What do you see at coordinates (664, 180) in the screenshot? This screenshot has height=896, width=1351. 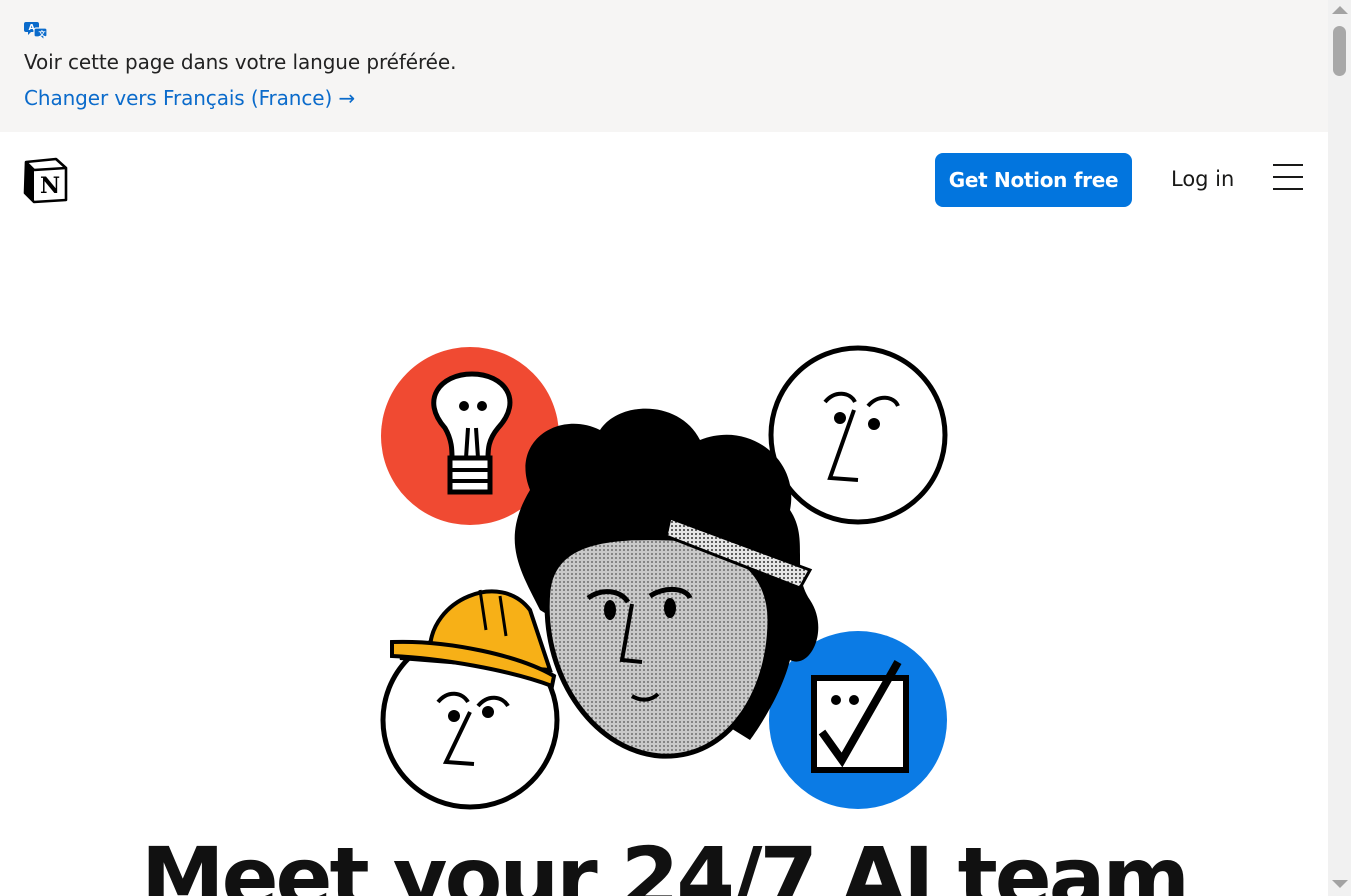 I see `top-navigation: N Get Notion free Log in` at bounding box center [664, 180].